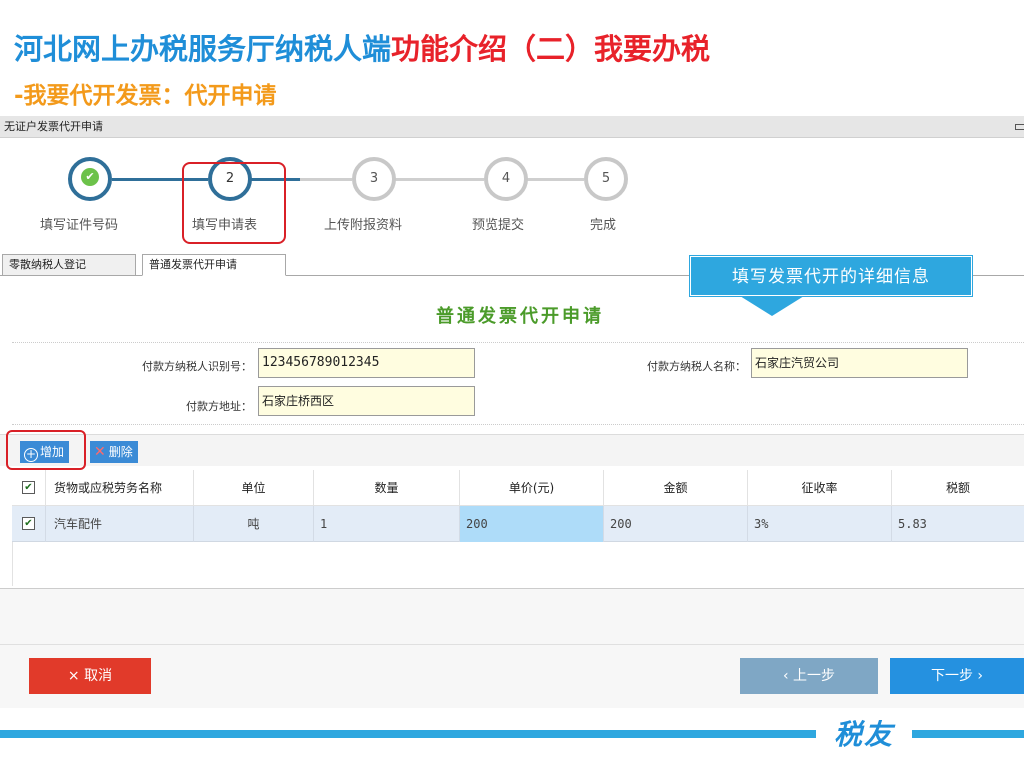  What do you see at coordinates (46, 450) in the screenshot?
I see `add-button-highlight-box` at bounding box center [46, 450].